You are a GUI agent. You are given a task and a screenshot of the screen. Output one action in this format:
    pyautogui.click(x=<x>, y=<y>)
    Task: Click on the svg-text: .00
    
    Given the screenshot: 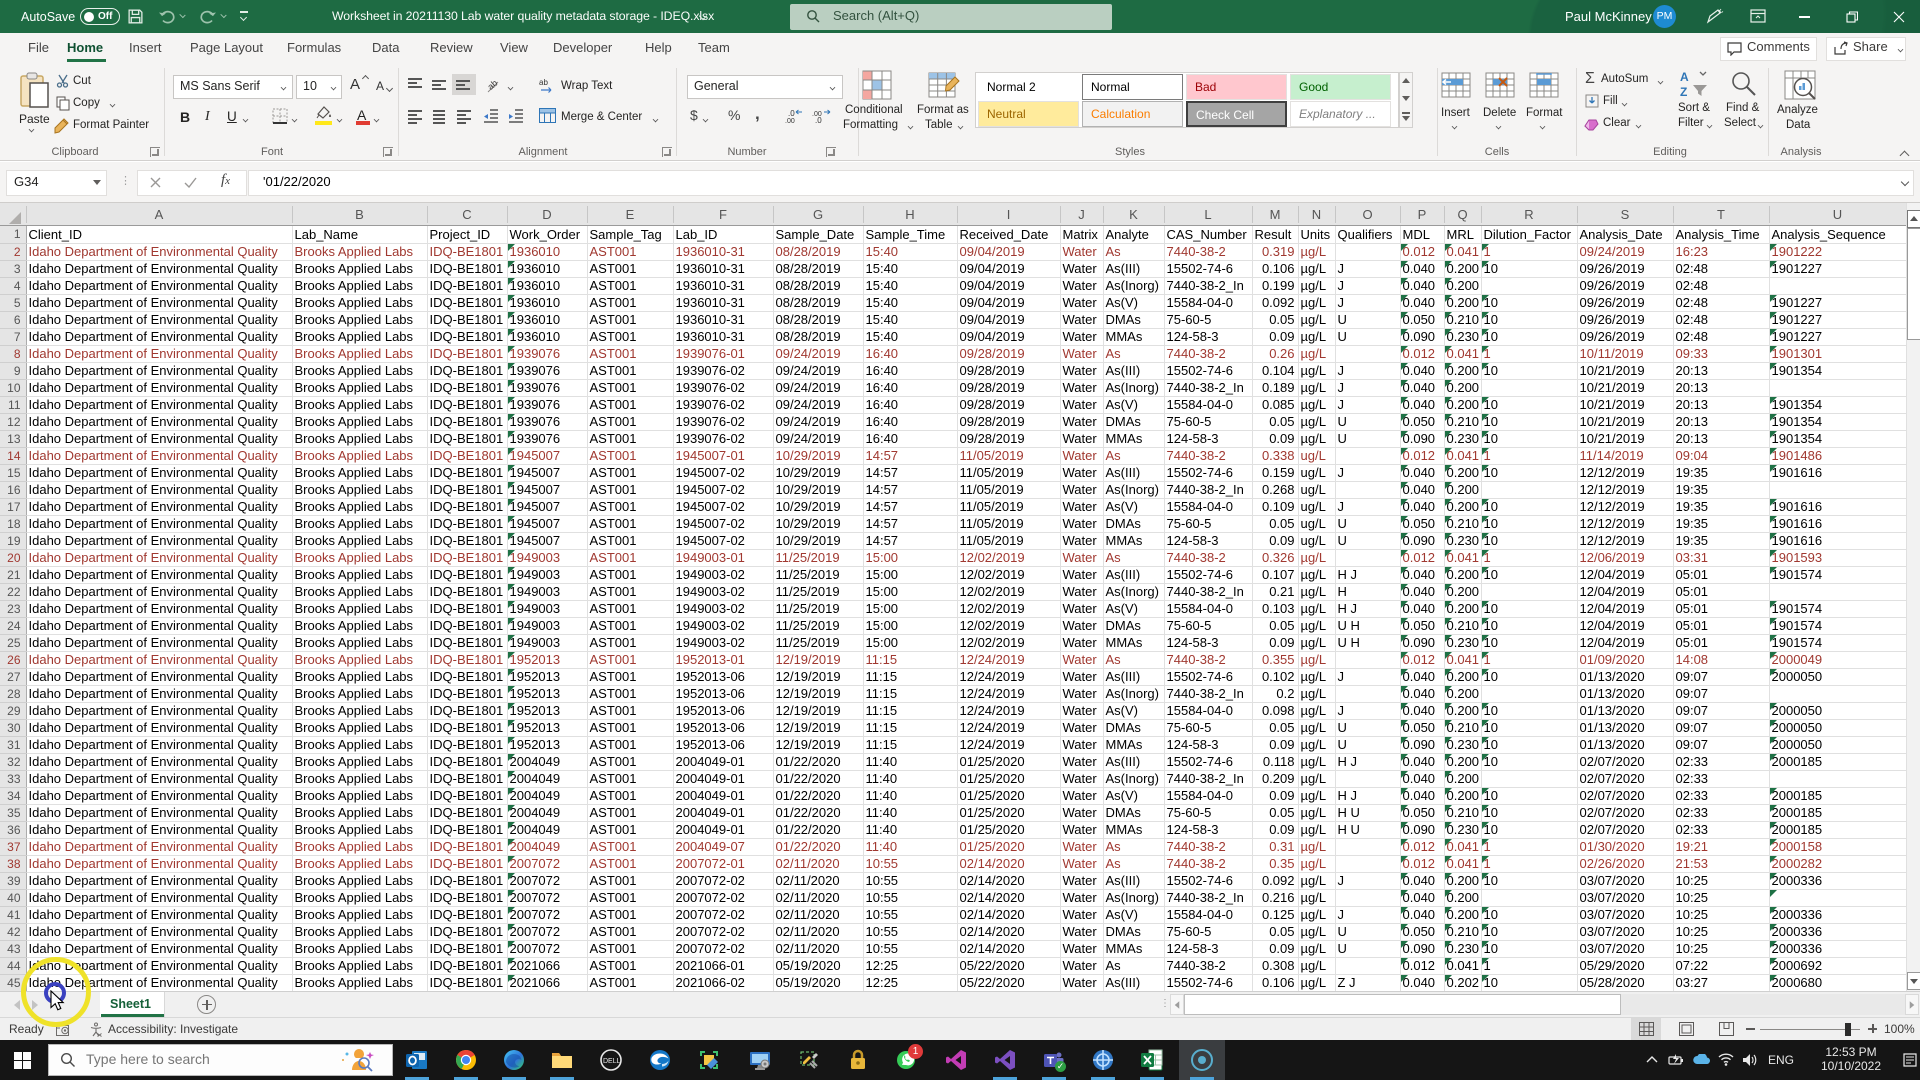 What is the action you would take?
    pyautogui.click(x=790, y=121)
    